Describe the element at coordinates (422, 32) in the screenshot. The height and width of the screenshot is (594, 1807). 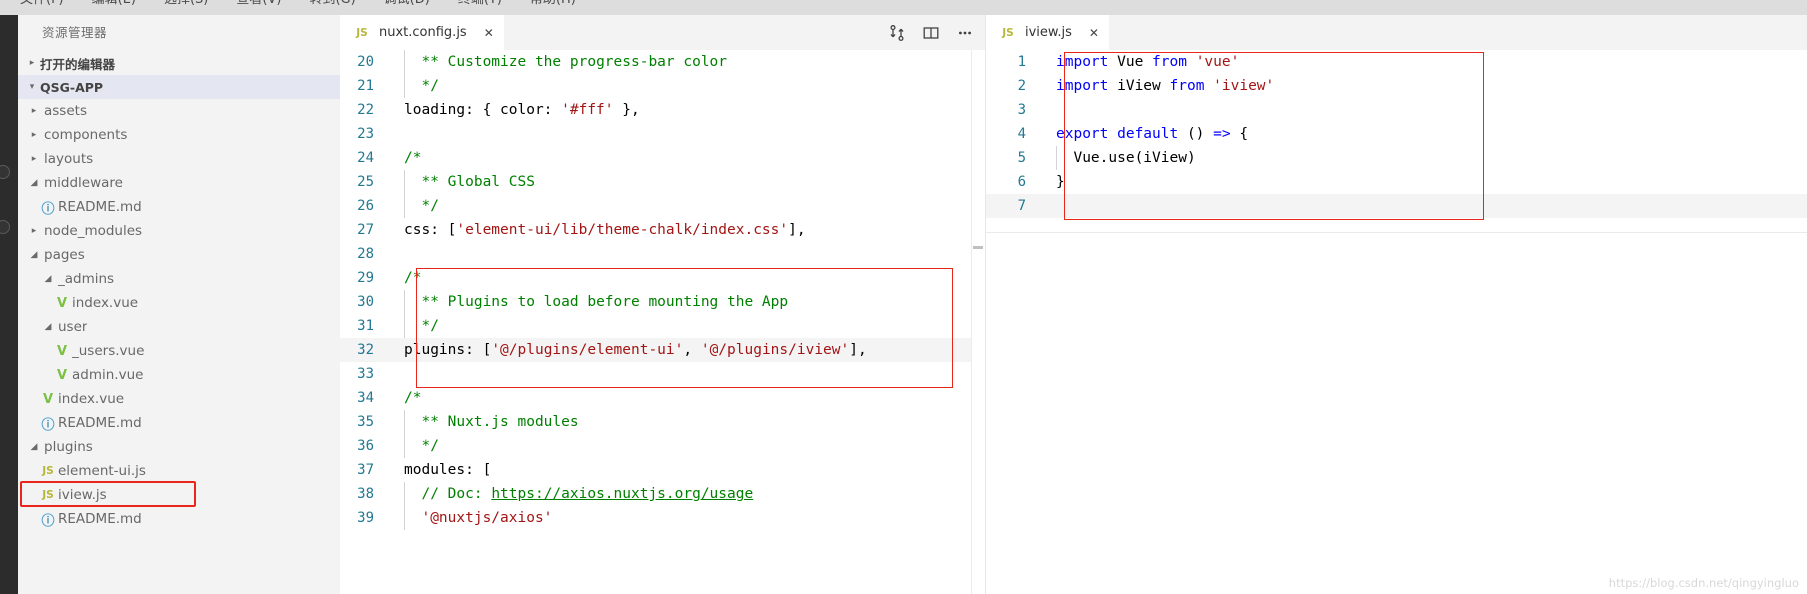
I see `tab-nuxt-config-js: JS nuxt.config.js ✕` at that location.